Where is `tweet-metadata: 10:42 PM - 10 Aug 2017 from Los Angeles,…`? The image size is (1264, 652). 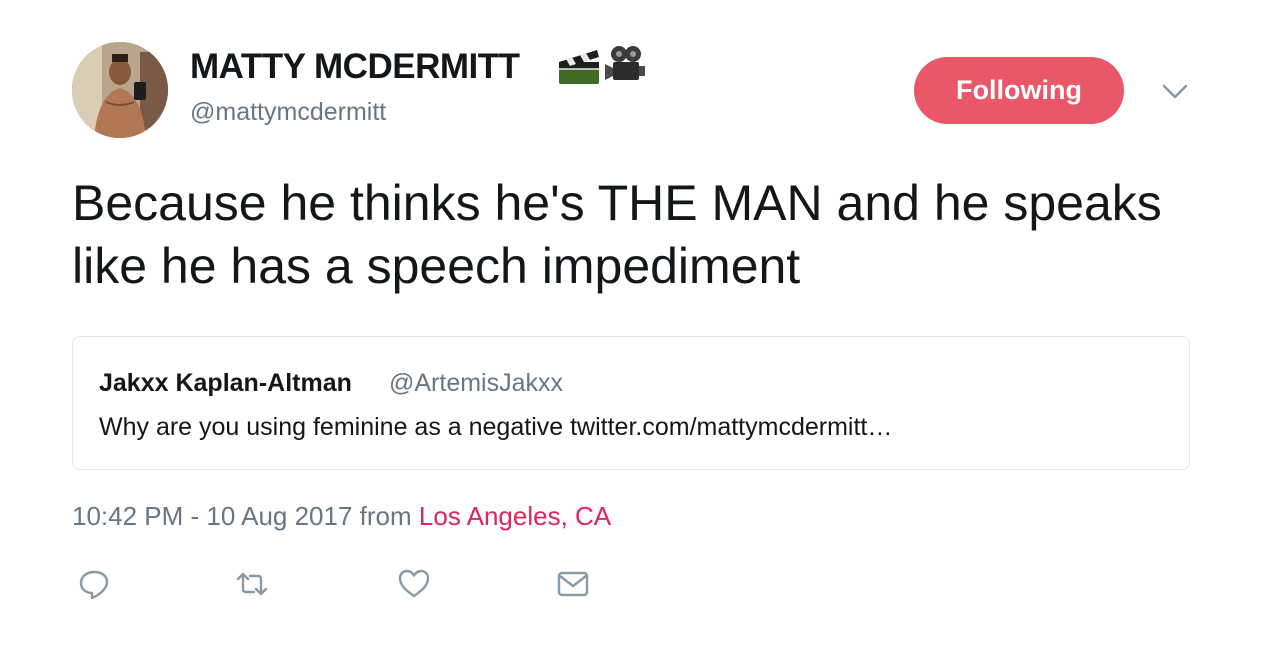
tweet-metadata: 10:42 PM - 10 Aug 2017 from Los Angeles,… is located at coordinates (341, 516).